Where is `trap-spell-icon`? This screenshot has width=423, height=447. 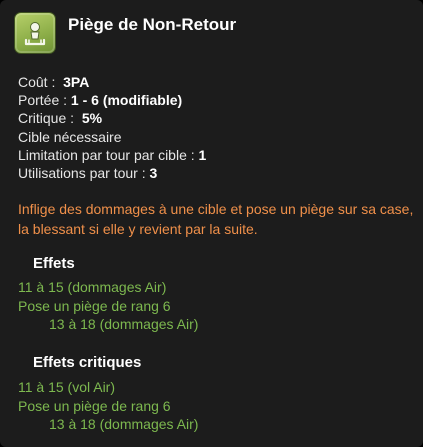 trap-spell-icon is located at coordinates (35, 33).